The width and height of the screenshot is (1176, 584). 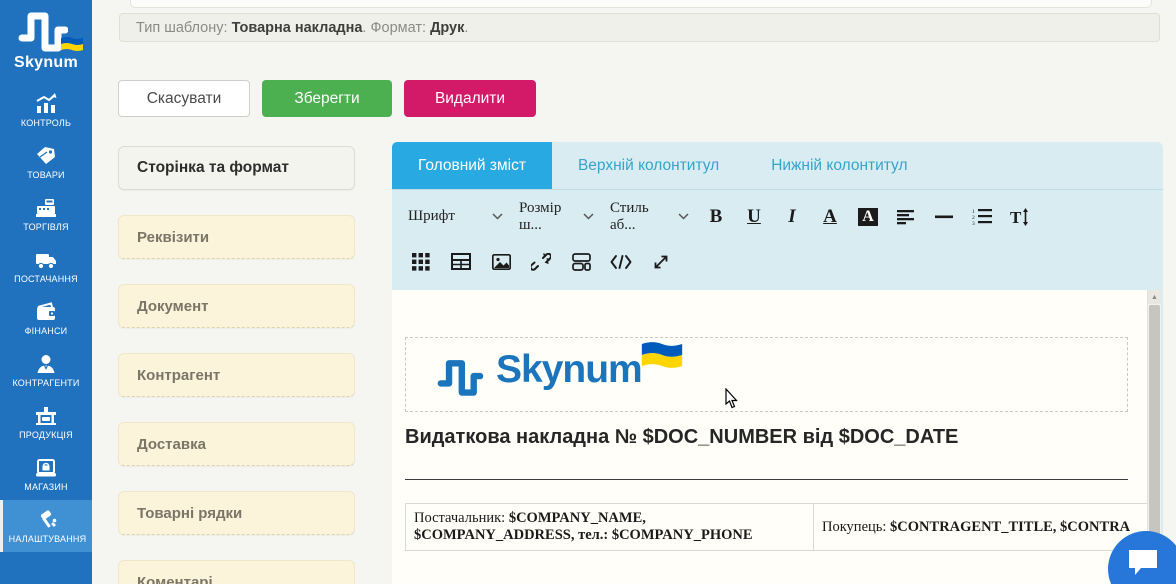 What do you see at coordinates (581, 262) in the screenshot?
I see `container-block-icon` at bounding box center [581, 262].